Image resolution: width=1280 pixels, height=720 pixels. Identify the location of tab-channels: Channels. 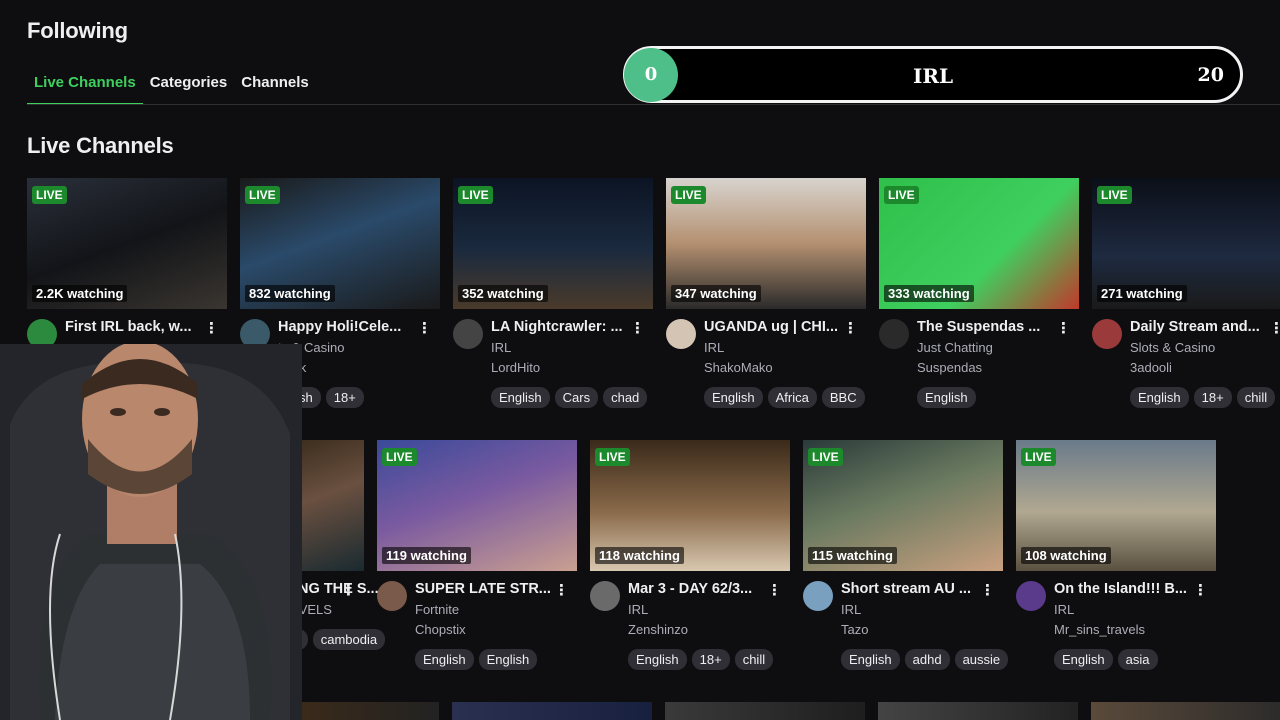
(275, 87).